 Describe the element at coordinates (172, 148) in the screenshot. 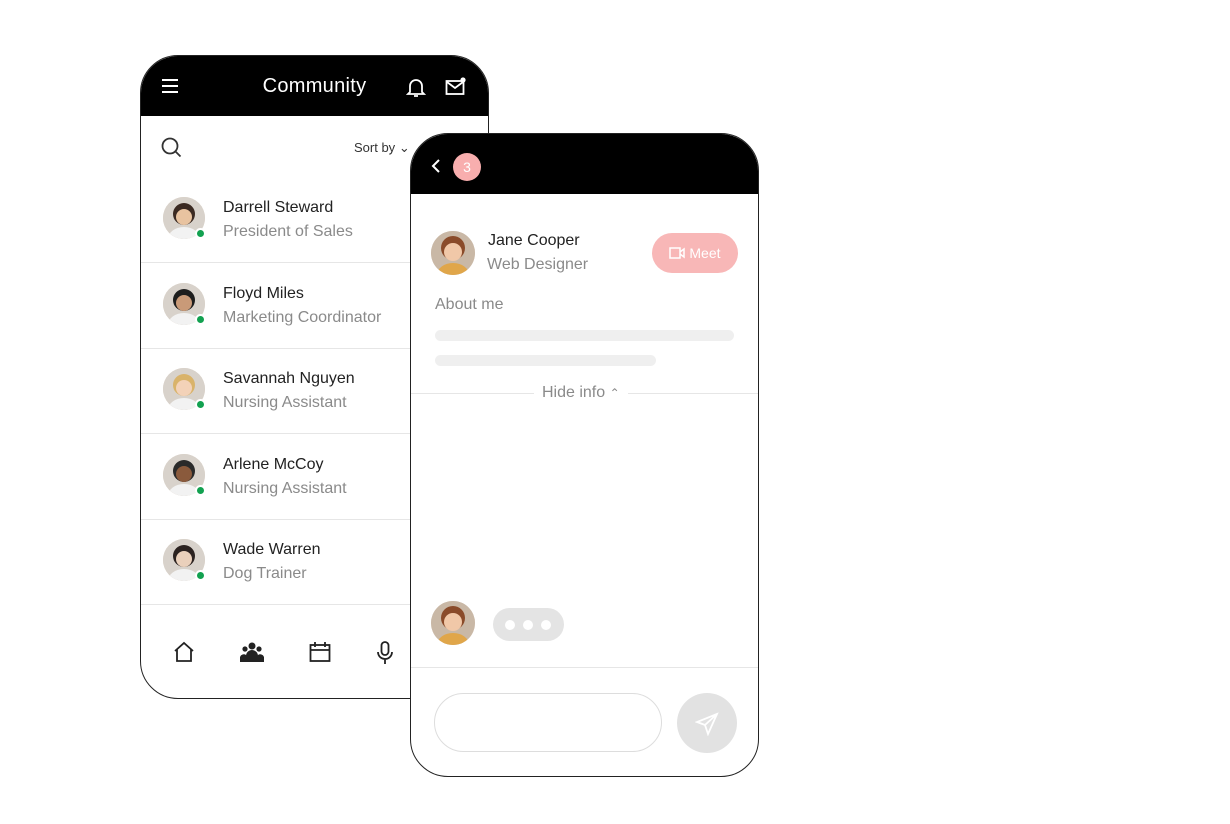

I see `search-icon` at that location.